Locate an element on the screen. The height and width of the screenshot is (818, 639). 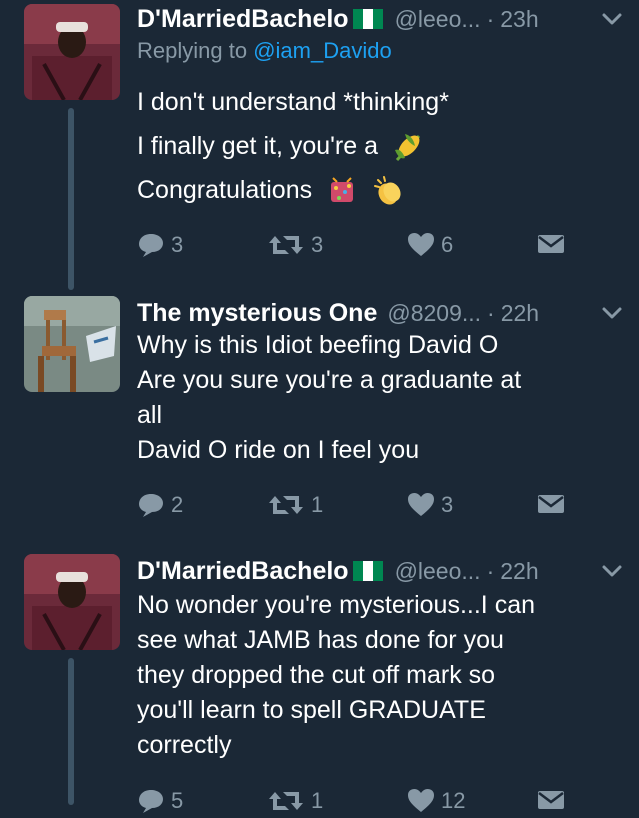
reply-button: 3 is located at coordinates (160, 245).